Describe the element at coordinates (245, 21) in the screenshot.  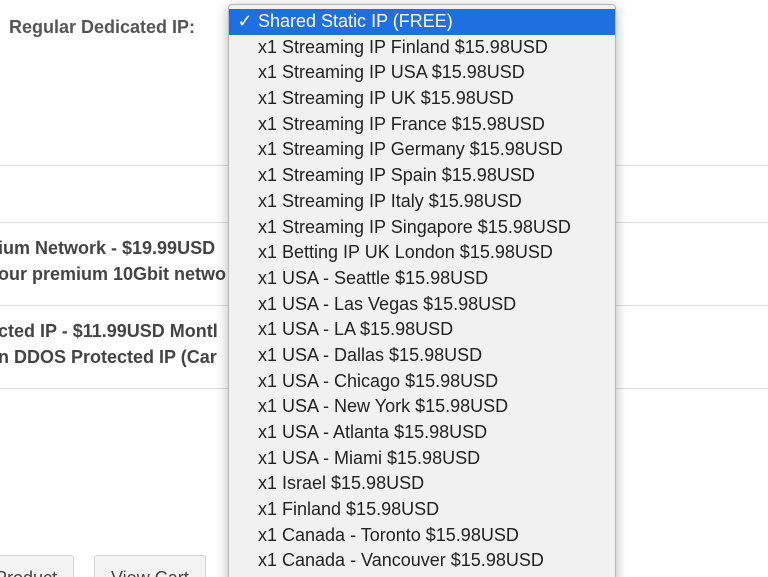
I see `checkmark-icon: ✓` at that location.